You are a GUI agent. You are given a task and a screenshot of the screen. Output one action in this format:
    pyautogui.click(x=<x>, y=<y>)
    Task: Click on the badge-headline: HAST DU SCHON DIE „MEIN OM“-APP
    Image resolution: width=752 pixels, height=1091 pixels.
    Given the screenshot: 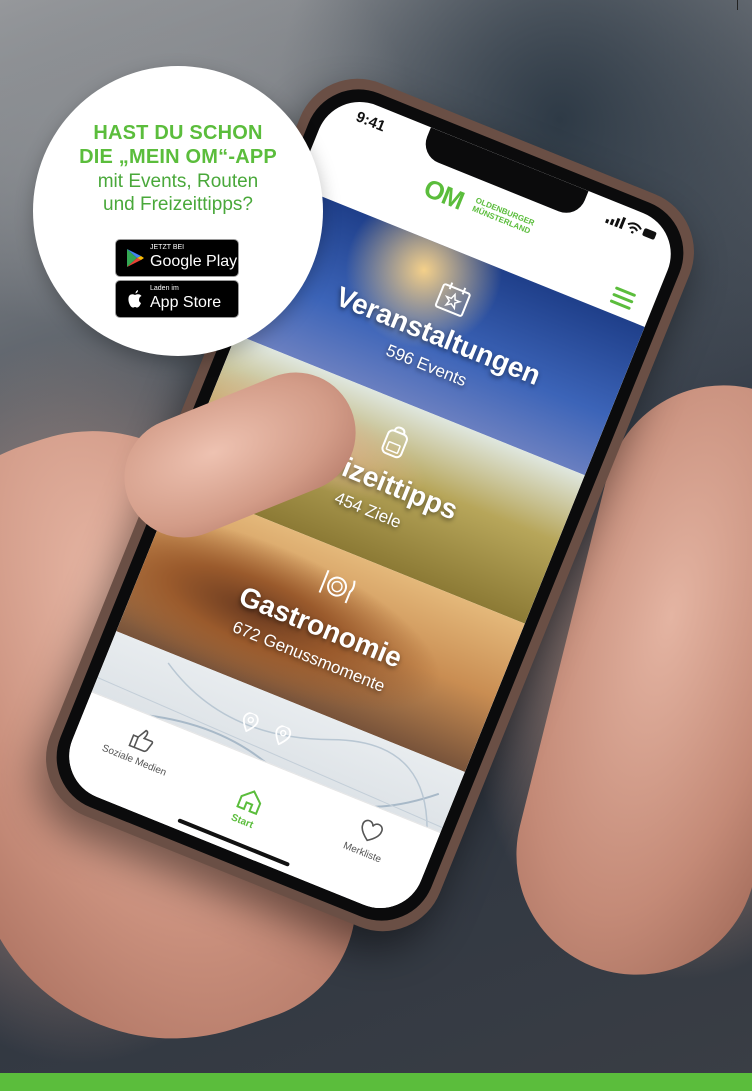 What is the action you would take?
    pyautogui.click(x=178, y=145)
    